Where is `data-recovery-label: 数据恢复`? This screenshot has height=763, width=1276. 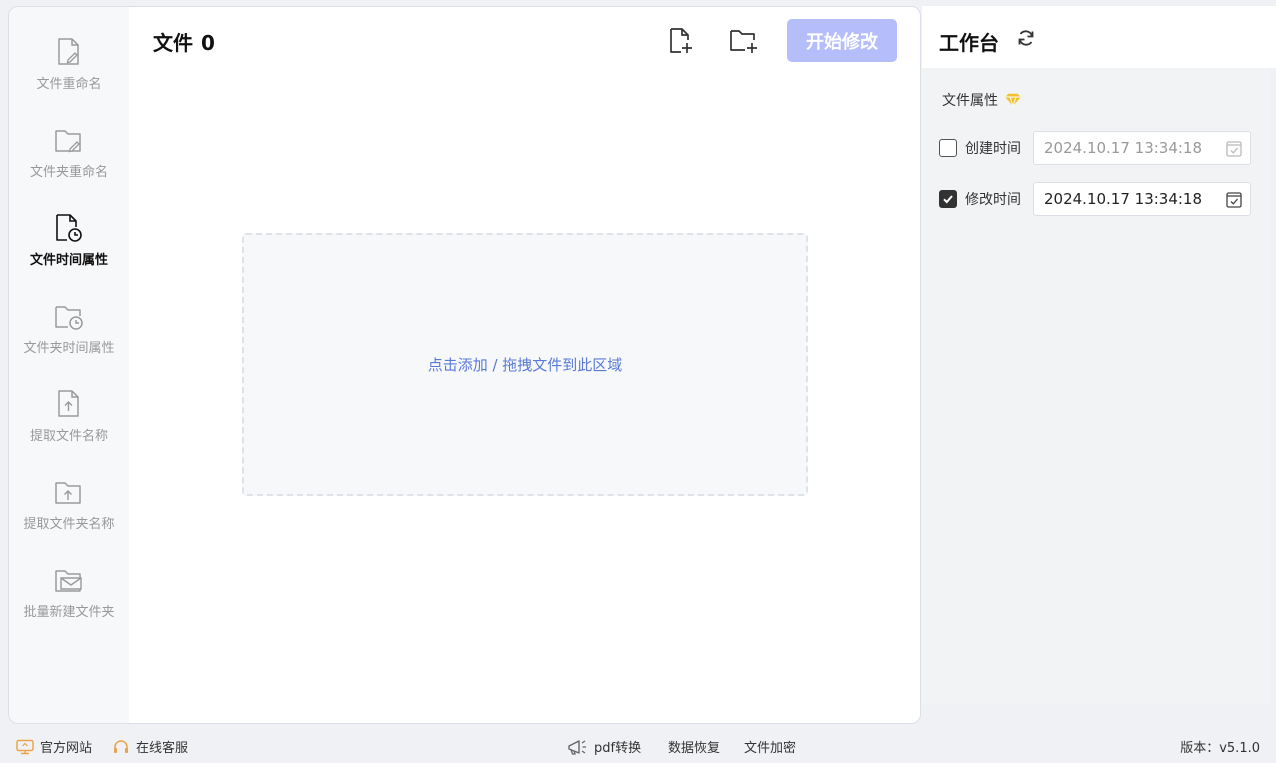
data-recovery-label: 数据恢复 is located at coordinates (694, 748).